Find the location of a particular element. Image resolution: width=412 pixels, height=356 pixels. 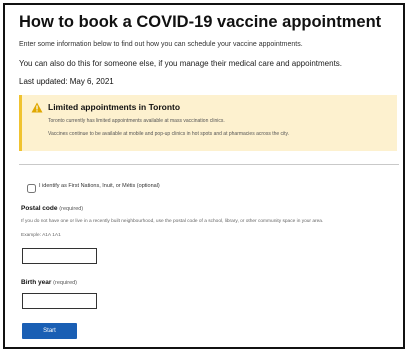

birth-year-label: Birth year (required) is located at coordinates (49, 282).